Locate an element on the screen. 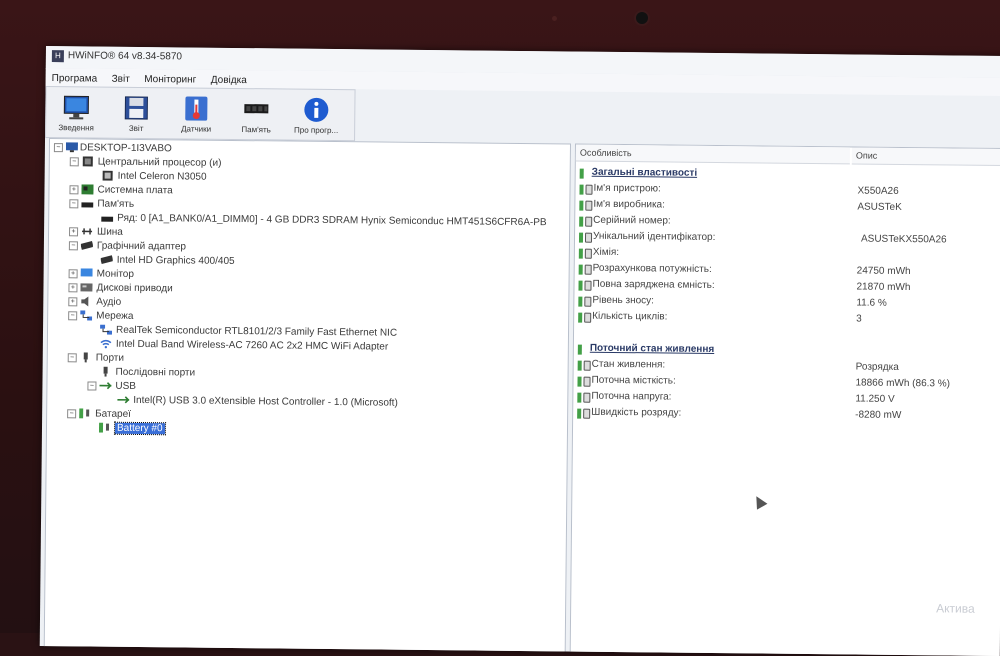  bus-icon is located at coordinates (87, 231).